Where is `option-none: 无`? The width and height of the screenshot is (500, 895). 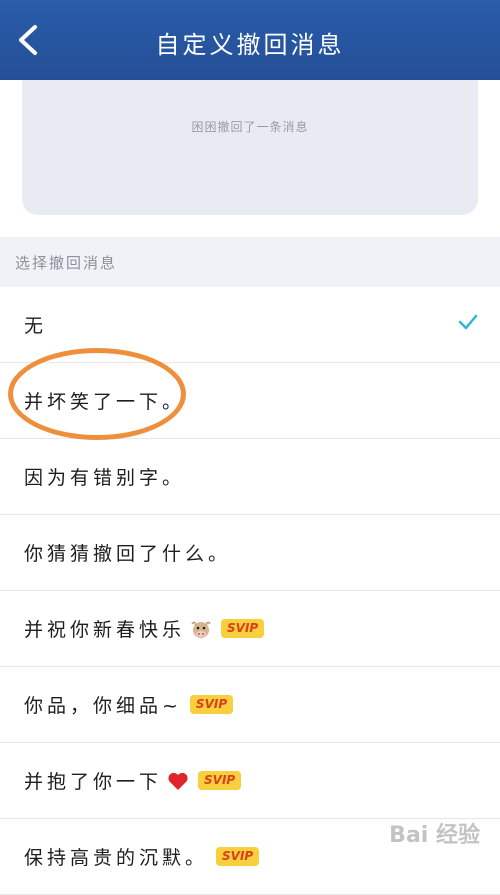 option-none: 无 is located at coordinates (250, 325).